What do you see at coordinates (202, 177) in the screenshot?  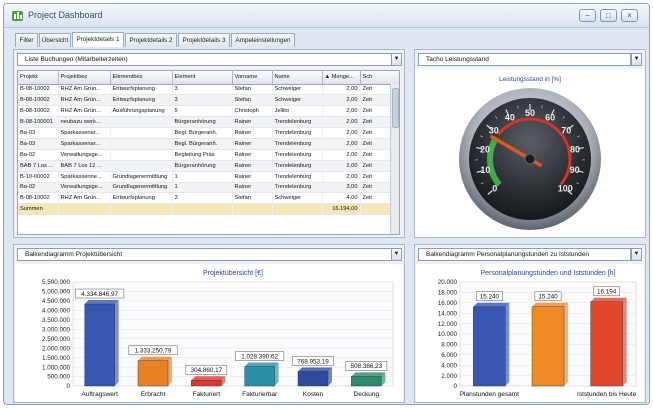 I see `table-cell: 1` at bounding box center [202, 177].